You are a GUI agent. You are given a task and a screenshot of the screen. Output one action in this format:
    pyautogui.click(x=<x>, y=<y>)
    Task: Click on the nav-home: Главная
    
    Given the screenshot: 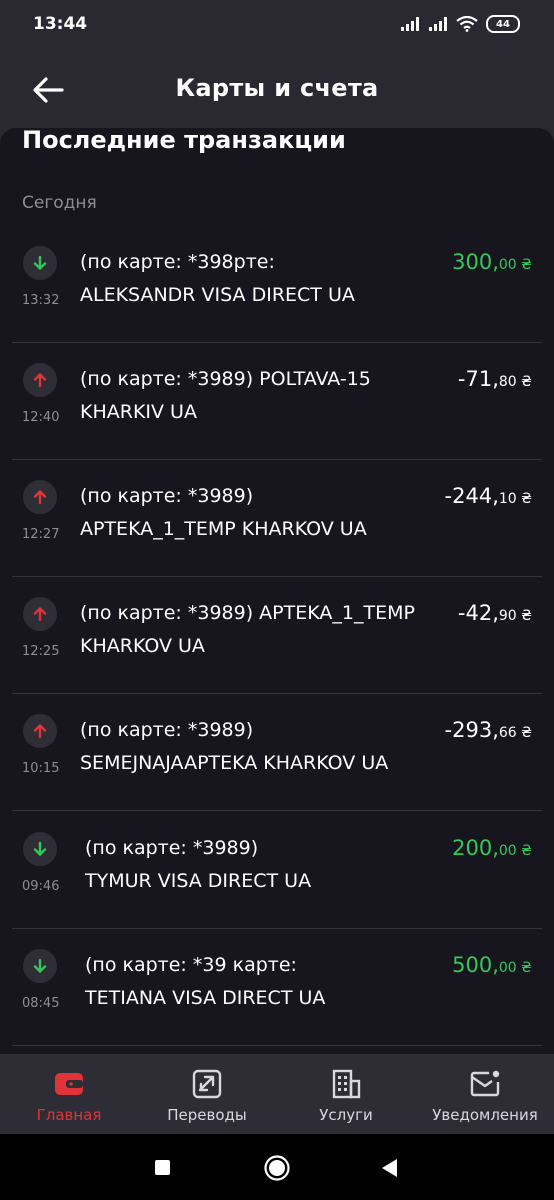 What is the action you would take?
    pyautogui.click(x=69, y=1094)
    